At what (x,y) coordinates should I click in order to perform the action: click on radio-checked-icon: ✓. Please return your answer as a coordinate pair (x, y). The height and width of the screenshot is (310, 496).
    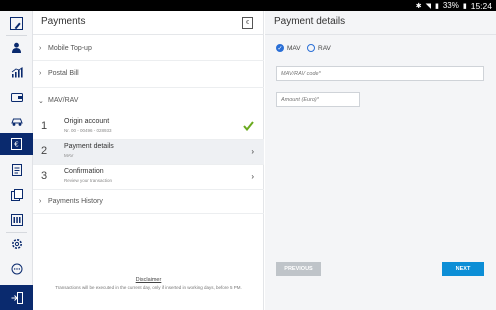
    Looking at the image, I should click on (280, 48).